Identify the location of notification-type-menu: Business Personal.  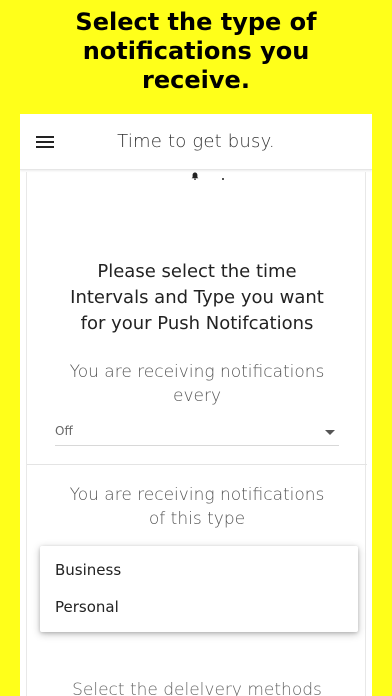
(199, 589).